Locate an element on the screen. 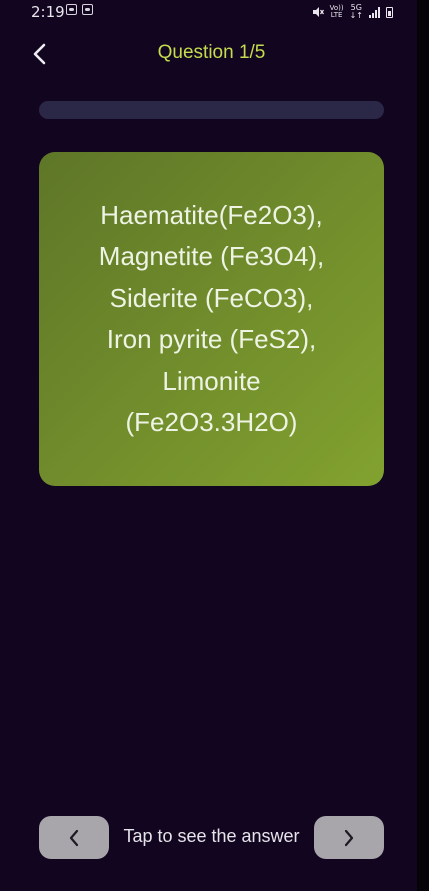 This screenshot has width=429, height=891. flashcard-line: Haematite(Fe2O3), is located at coordinates (211, 214).